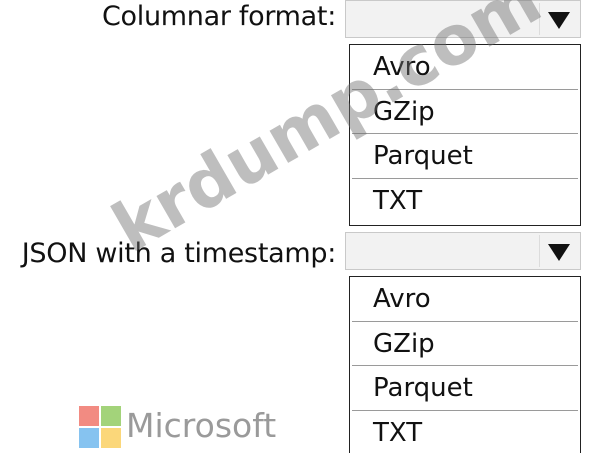 The image size is (594, 455). What do you see at coordinates (179, 254) in the screenshot?
I see `json-timestamp-label: JSON with a timestamp:` at bounding box center [179, 254].